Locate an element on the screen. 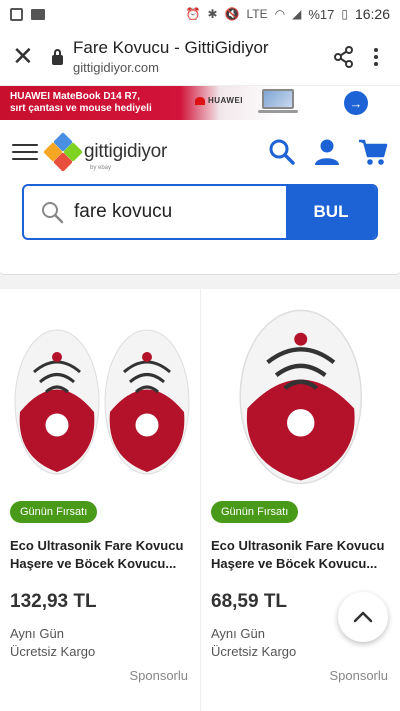  battery-icon: ▯ is located at coordinates (344, 14).